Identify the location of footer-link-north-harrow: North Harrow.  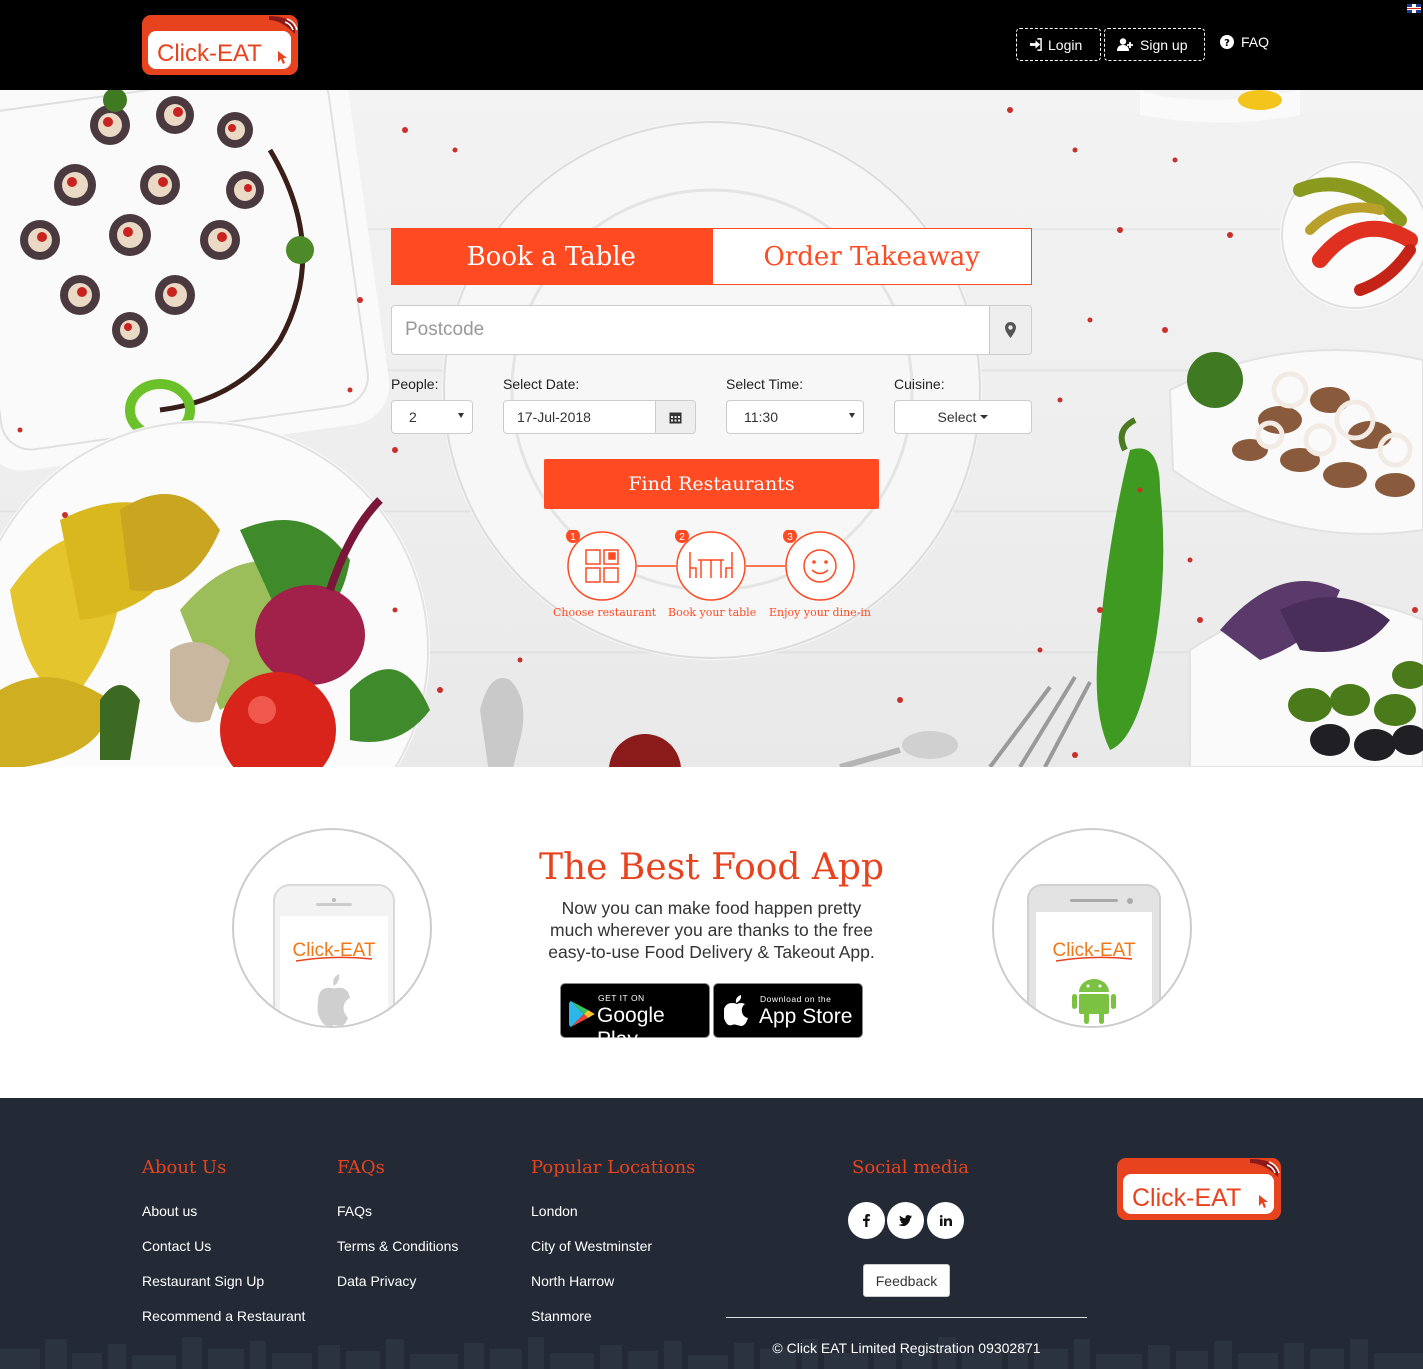
(572, 1281).